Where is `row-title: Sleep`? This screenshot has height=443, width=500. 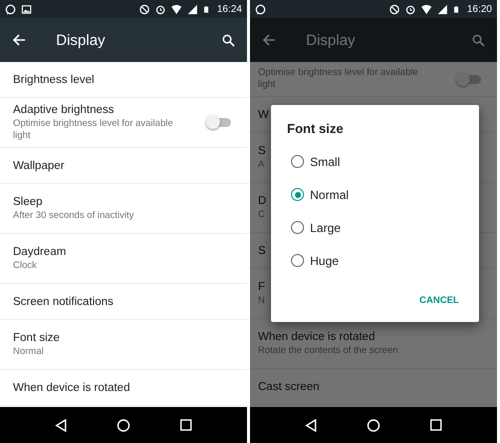
row-title: Sleep is located at coordinates (27, 202).